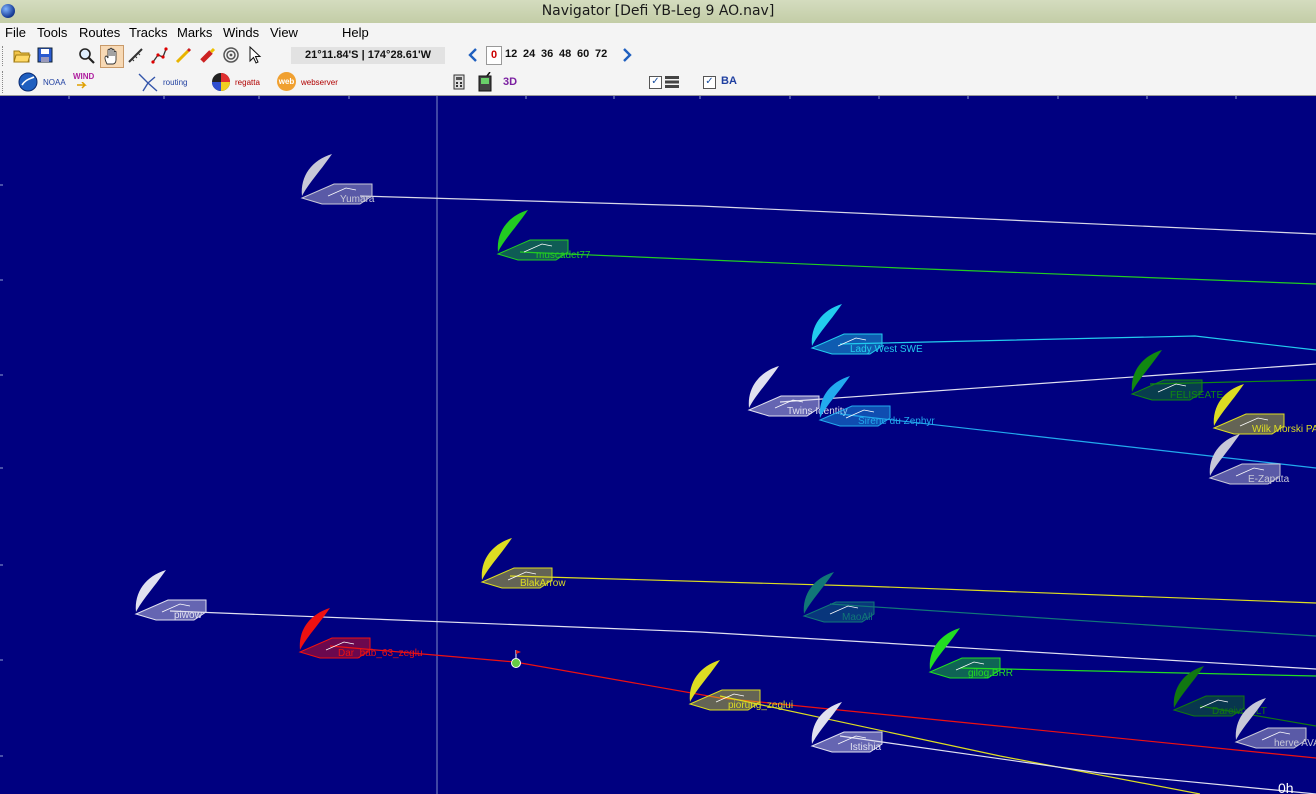  What do you see at coordinates (15, 32) in the screenshot?
I see `menu-file: File` at bounding box center [15, 32].